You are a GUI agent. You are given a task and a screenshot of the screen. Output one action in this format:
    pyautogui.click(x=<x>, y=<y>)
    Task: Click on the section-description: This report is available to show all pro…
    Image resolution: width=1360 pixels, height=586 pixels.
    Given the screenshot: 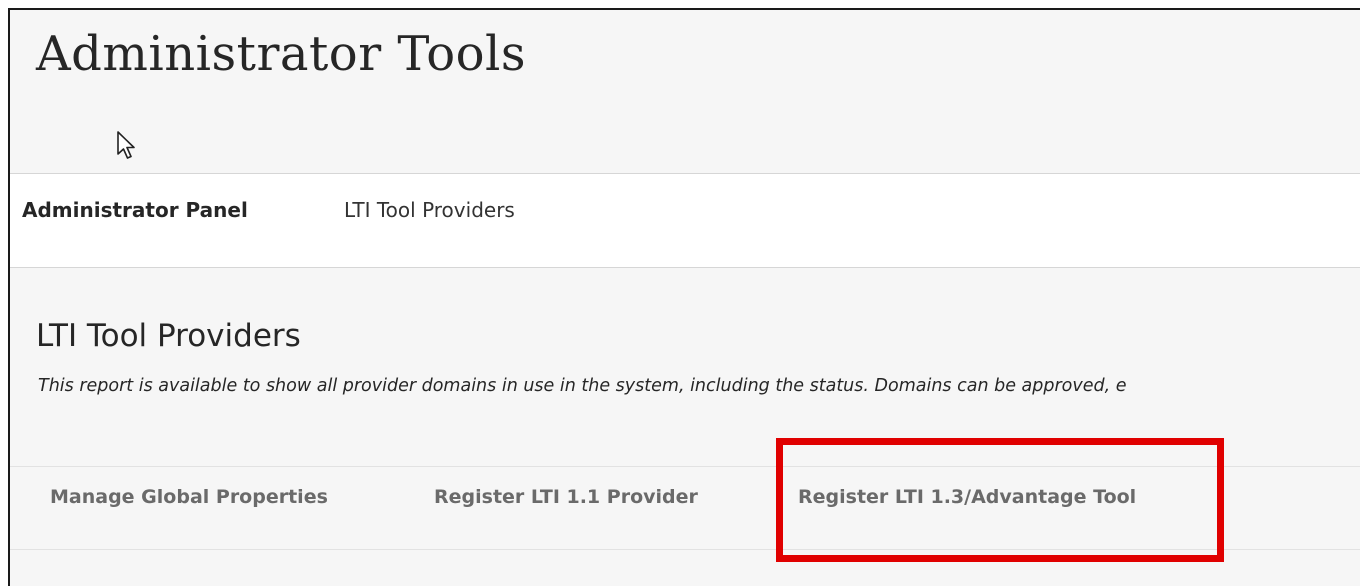 What is the action you would take?
    pyautogui.click(x=582, y=386)
    